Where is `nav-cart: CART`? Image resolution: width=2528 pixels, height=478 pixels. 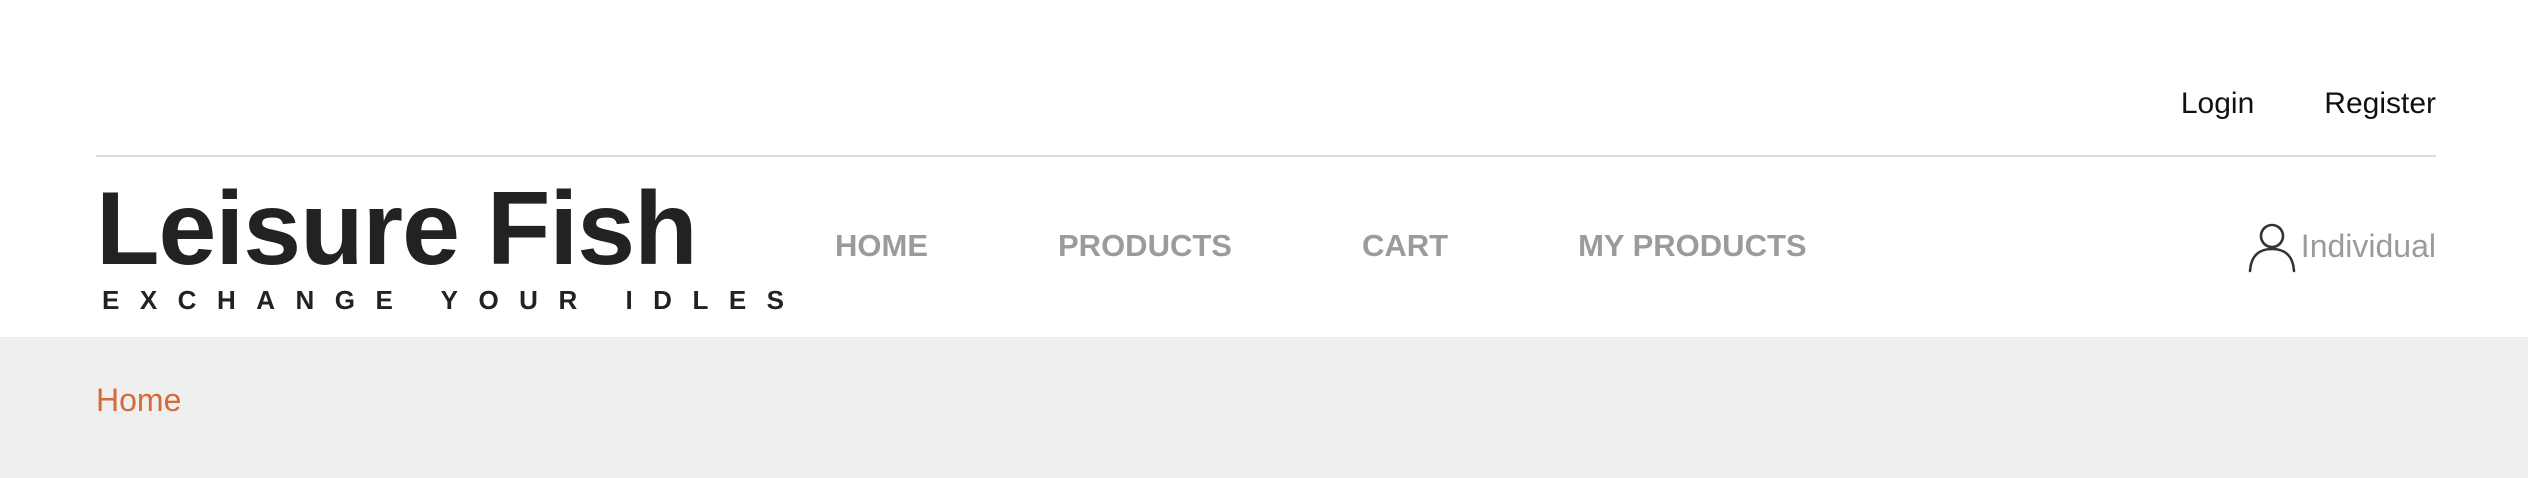 nav-cart: CART is located at coordinates (1405, 246).